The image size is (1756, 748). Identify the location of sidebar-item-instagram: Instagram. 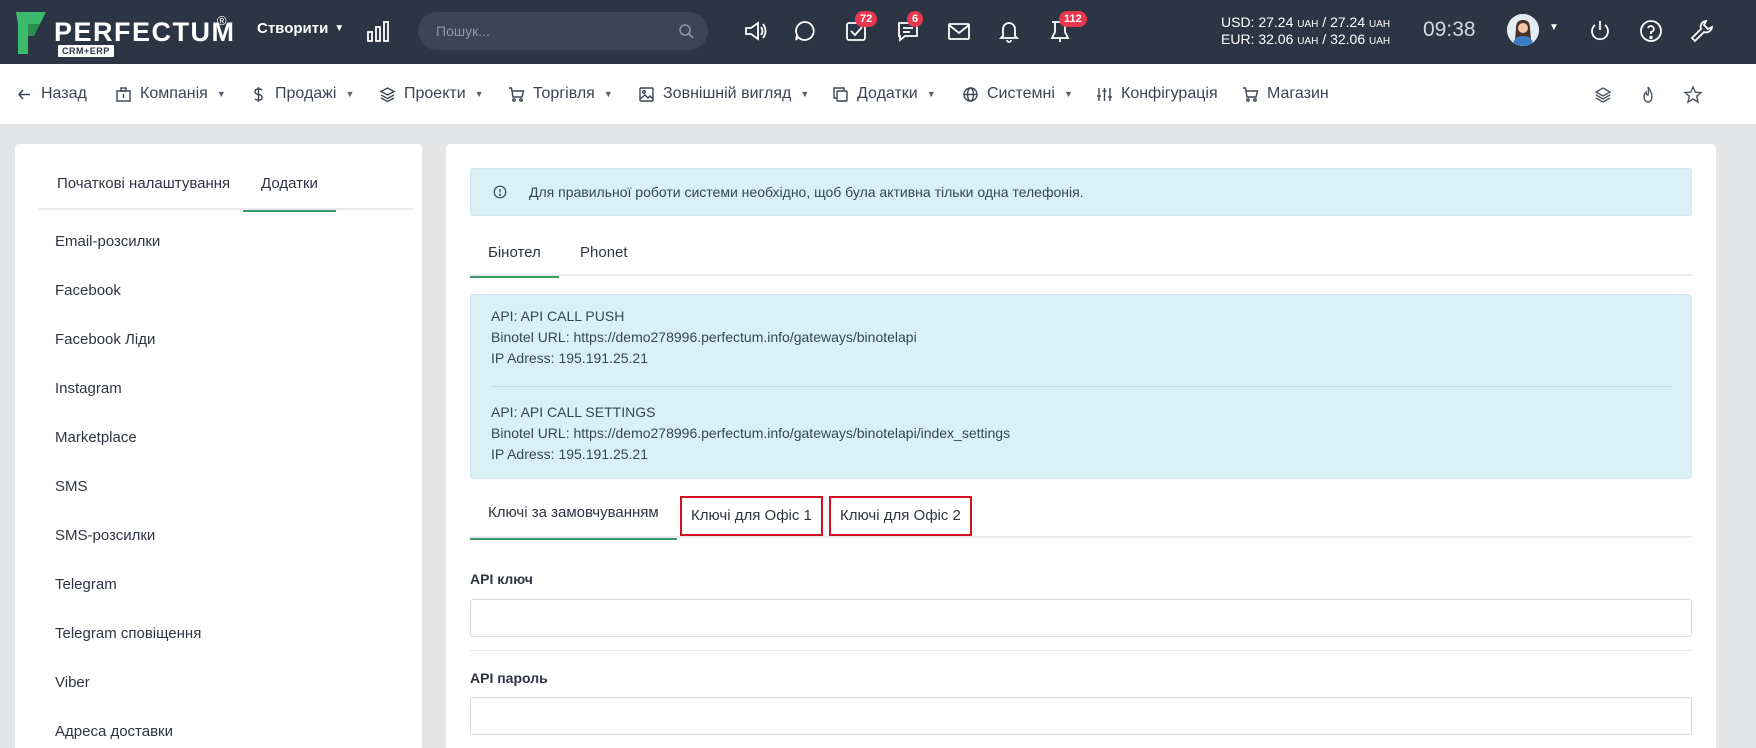
(128, 402).